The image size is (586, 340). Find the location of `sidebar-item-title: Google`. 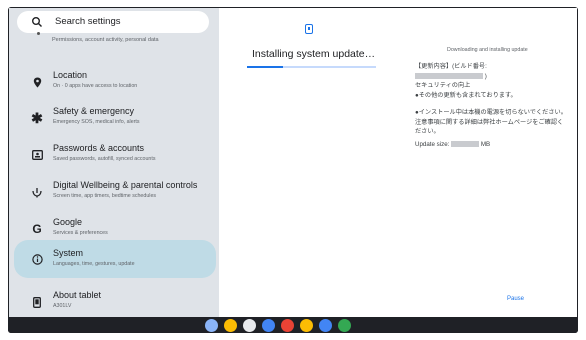

sidebar-item-title: Google is located at coordinates (68, 222).